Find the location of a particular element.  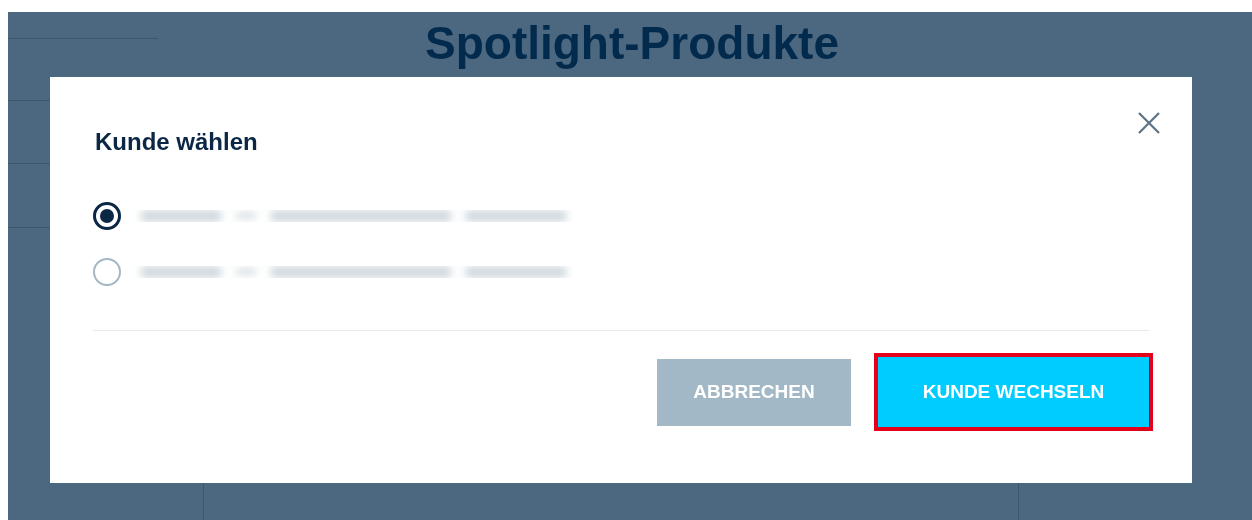

cancel-button: ABBRECHEN is located at coordinates (754, 392).